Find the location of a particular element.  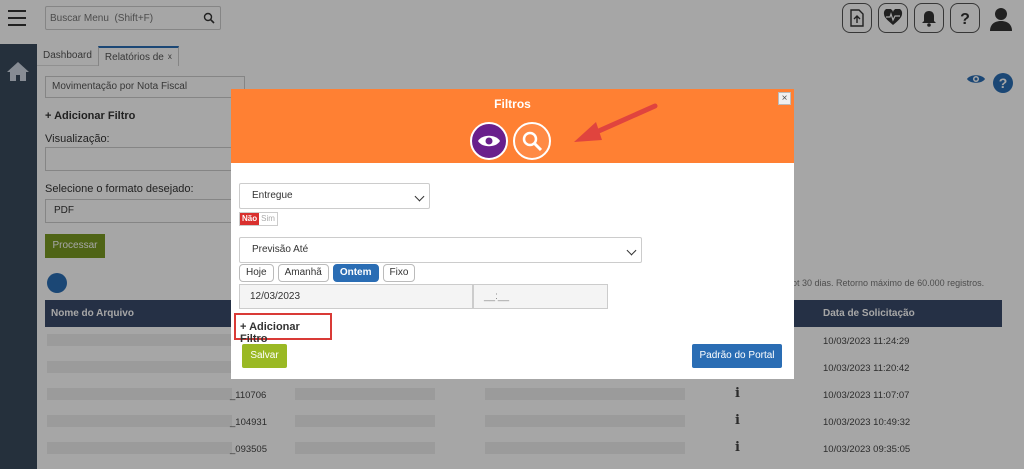

yes-no-toggle: Não Sim is located at coordinates (258, 219).